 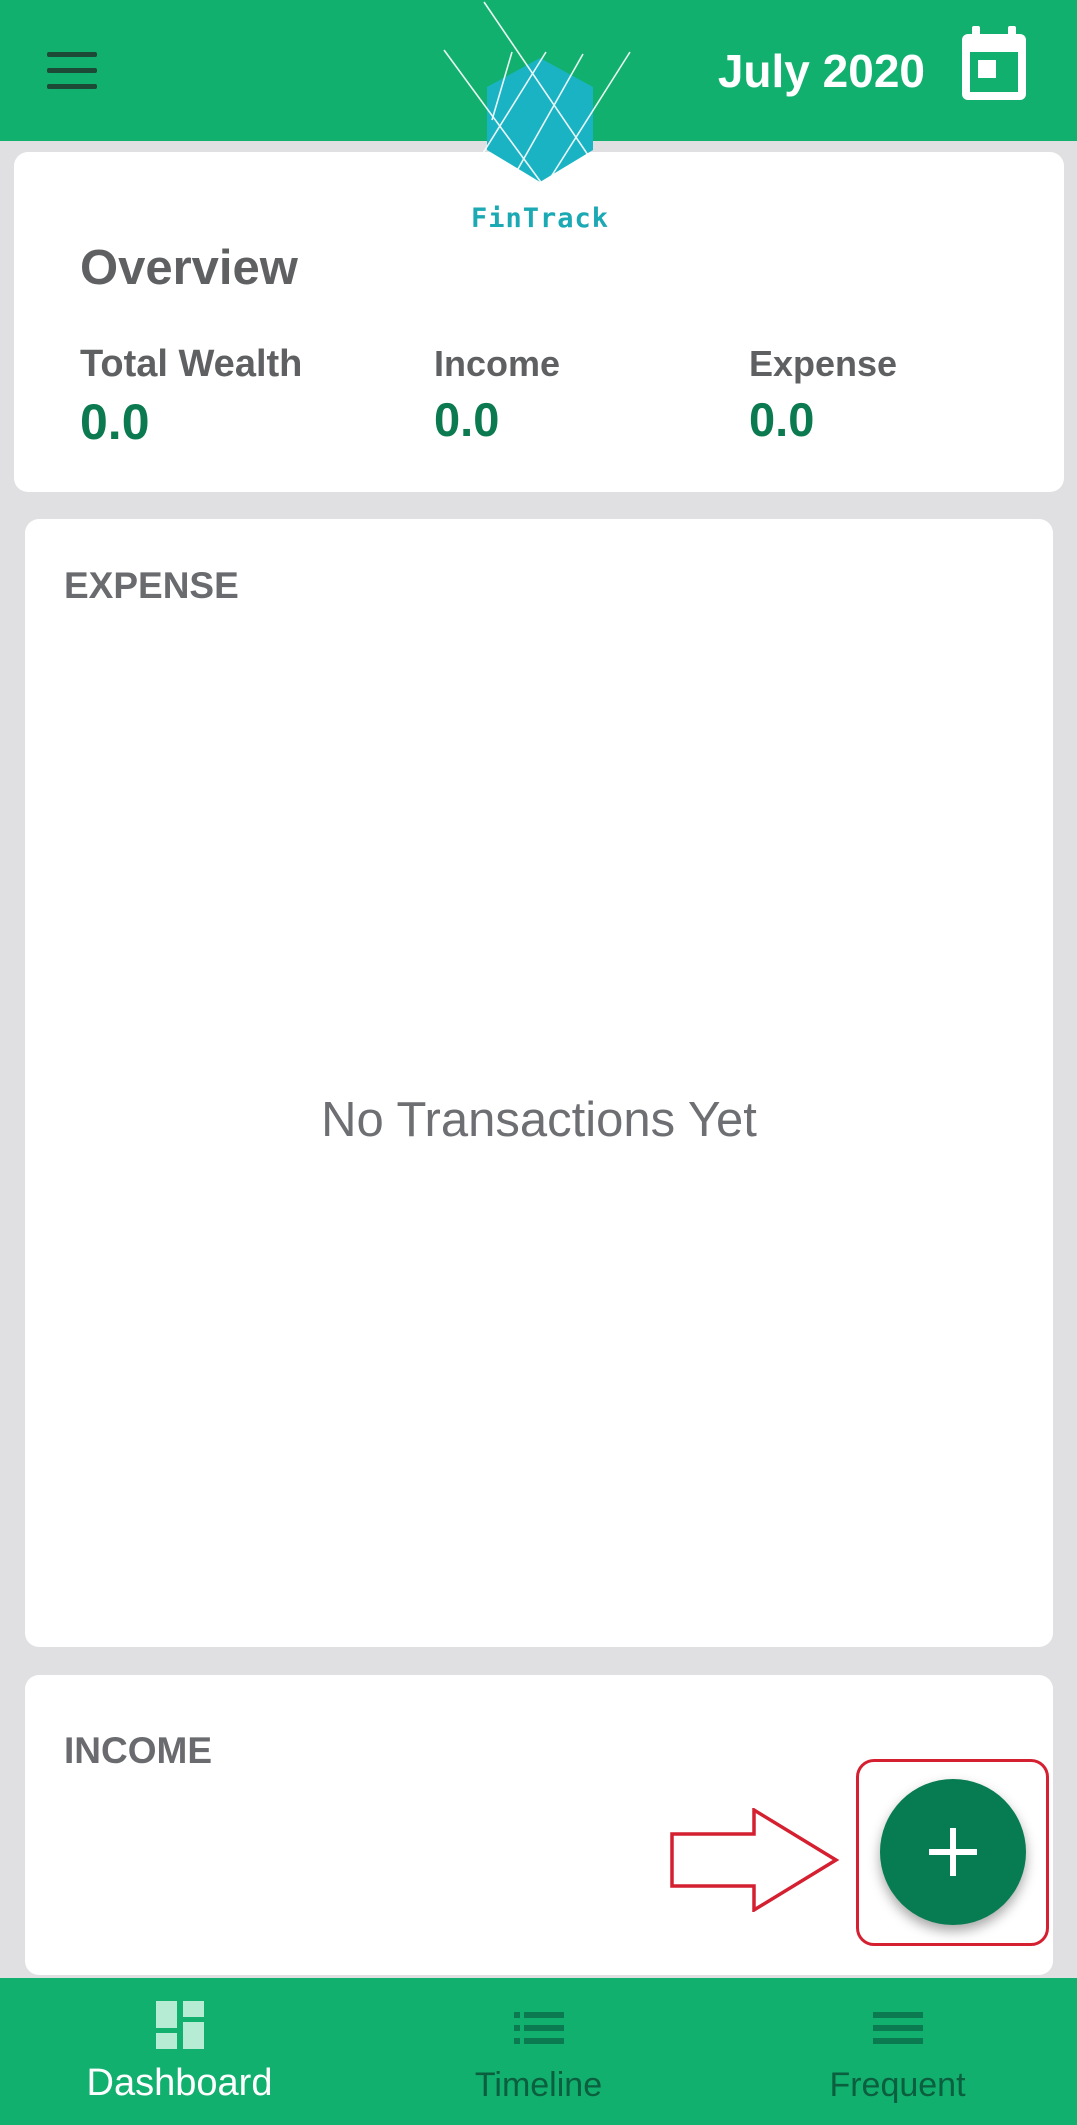 I want to click on nav-item-timeline: Timeline, so click(x=538, y=2051).